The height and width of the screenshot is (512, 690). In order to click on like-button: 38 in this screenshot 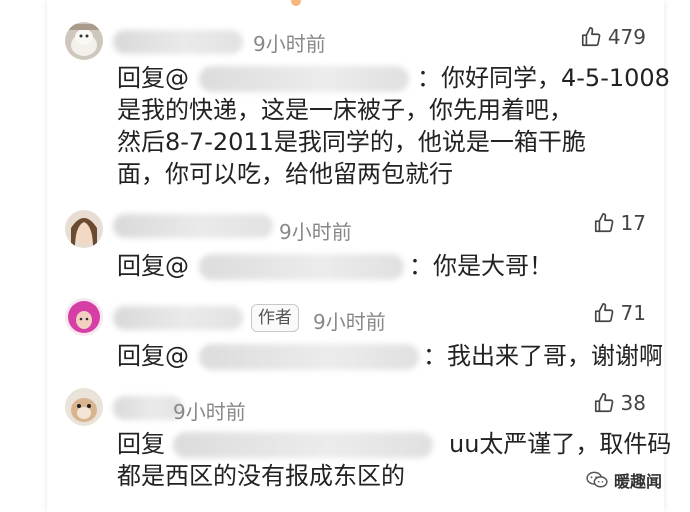, I will do `click(619, 403)`.